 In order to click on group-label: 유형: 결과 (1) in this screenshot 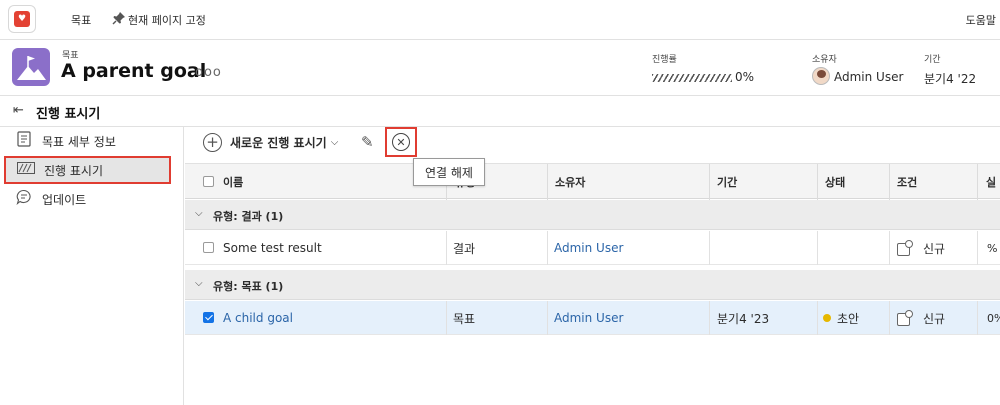, I will do `click(248, 216)`.